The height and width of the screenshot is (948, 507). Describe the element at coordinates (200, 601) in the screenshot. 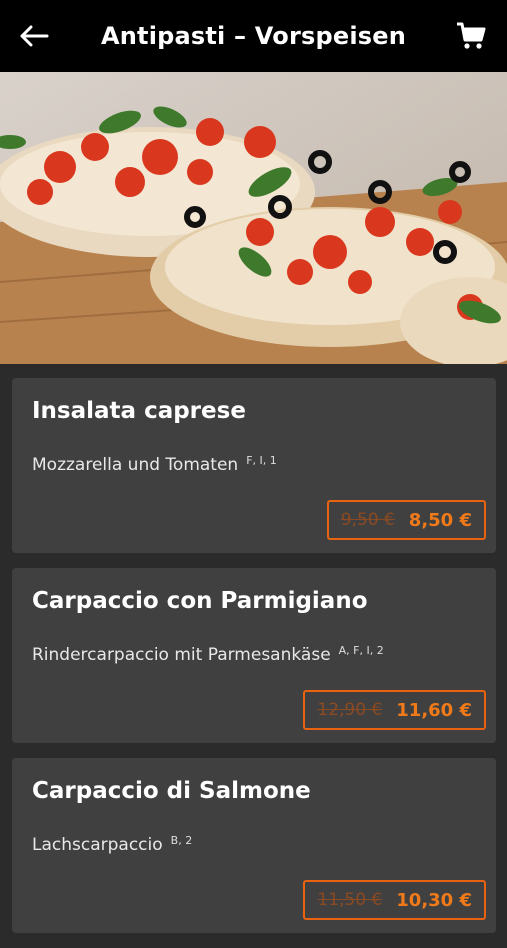

I see `item-name: Carpaccio con Parmigiano` at that location.